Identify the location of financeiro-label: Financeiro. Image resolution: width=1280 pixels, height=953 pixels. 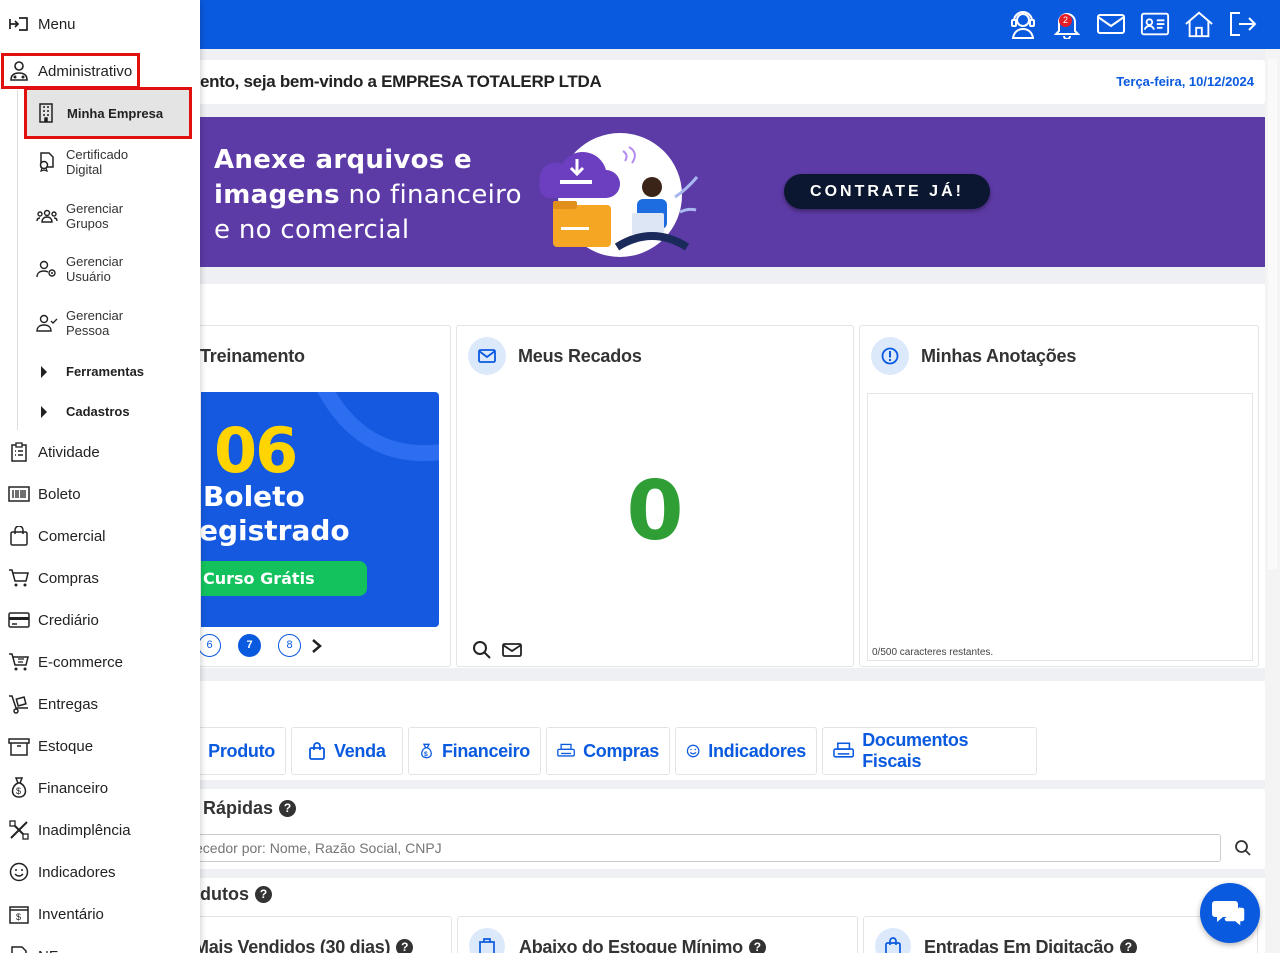
(73, 788).